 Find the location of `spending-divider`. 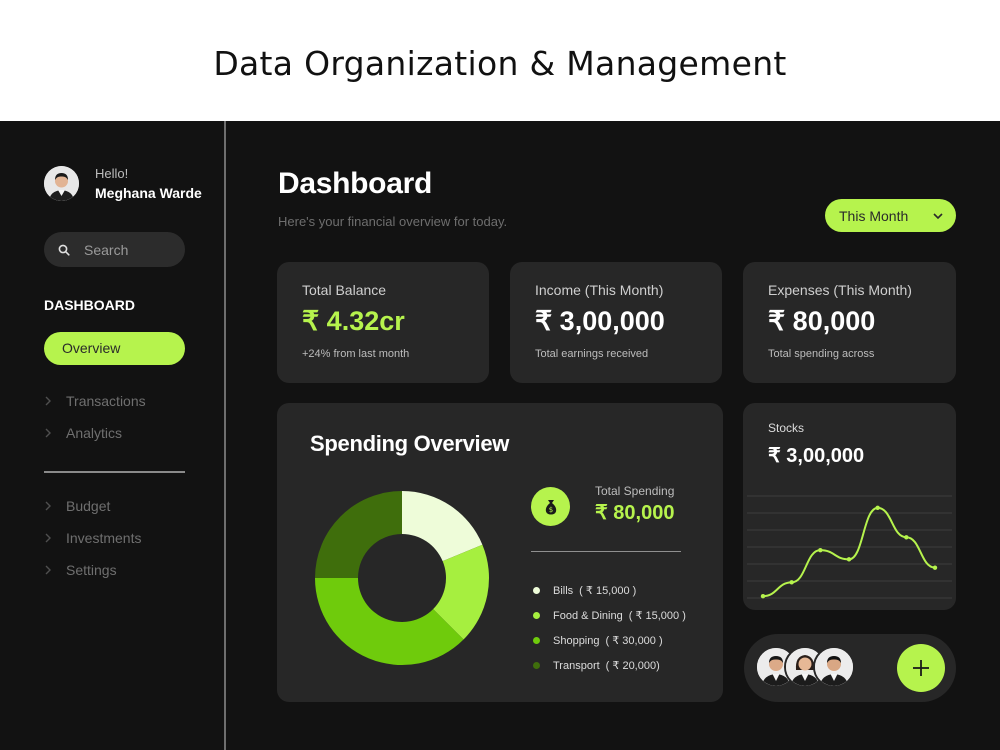

spending-divider is located at coordinates (606, 551).